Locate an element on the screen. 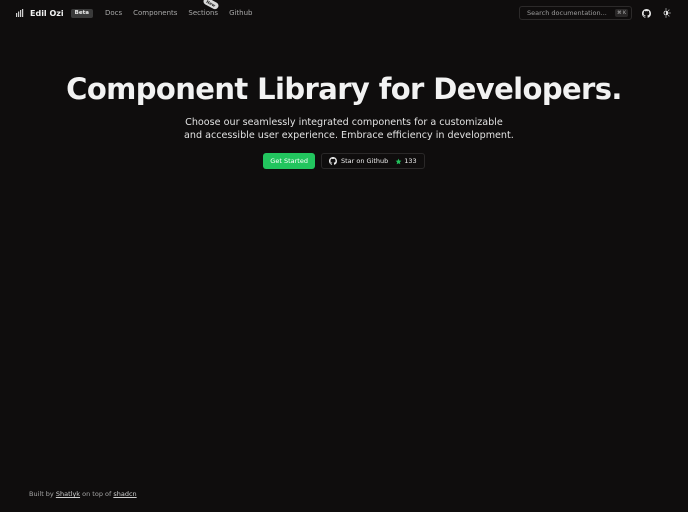 This screenshot has width=688, height=512. theme-toggle-icon is located at coordinates (666, 13).